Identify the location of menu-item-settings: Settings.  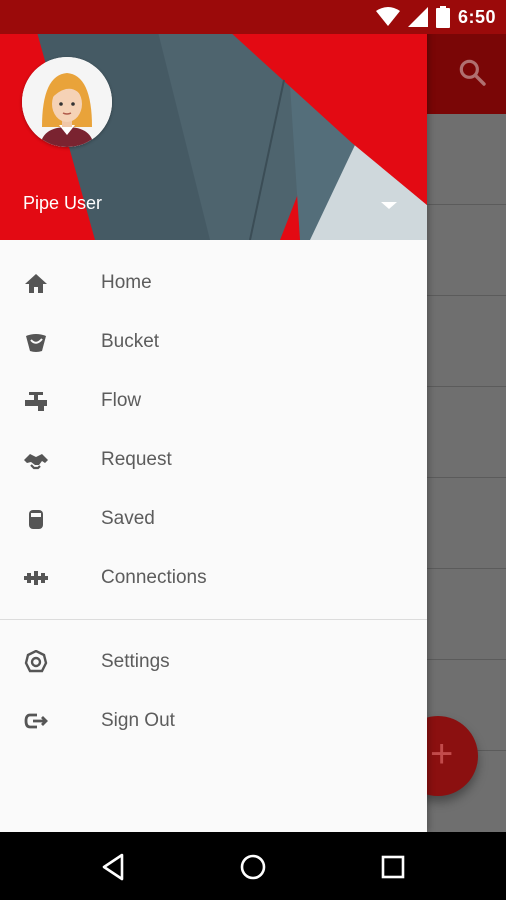
(213, 661).